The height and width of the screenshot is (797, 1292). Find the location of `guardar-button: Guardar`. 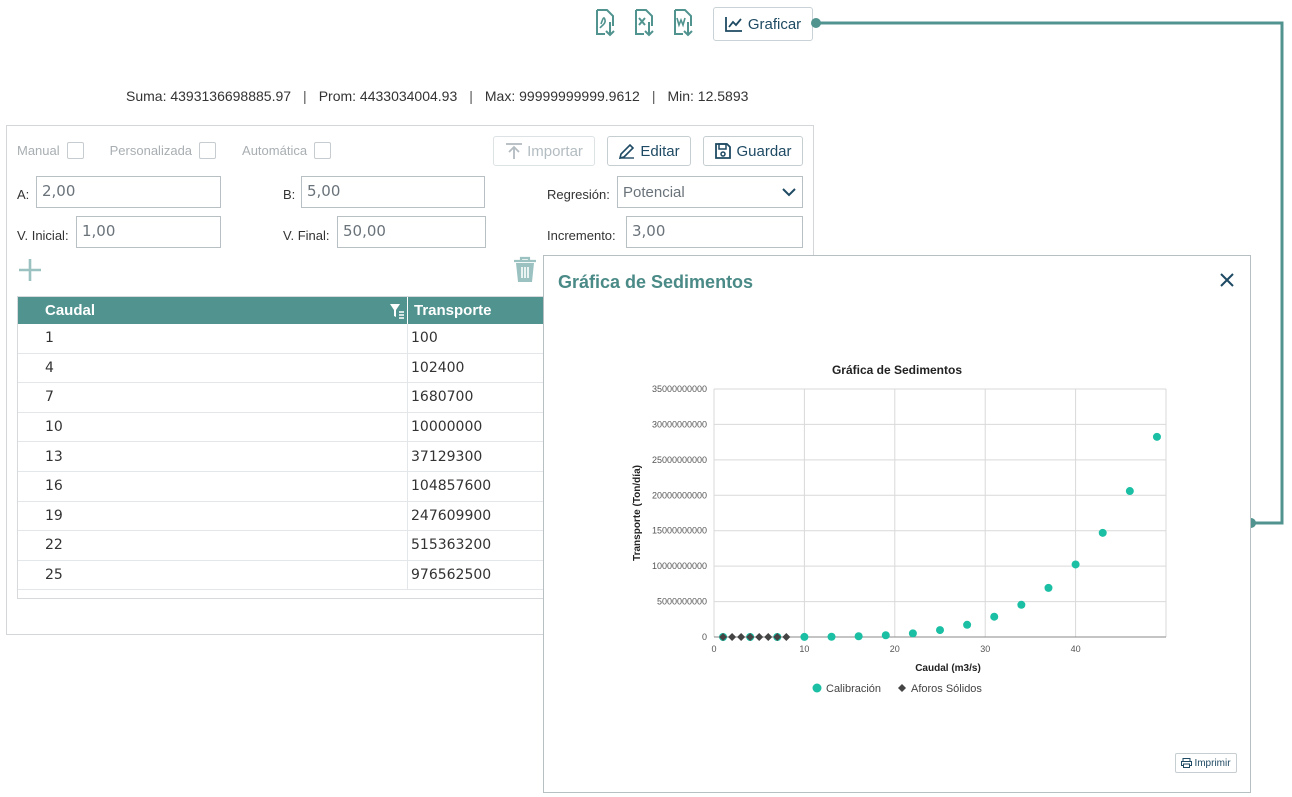

guardar-button: Guardar is located at coordinates (753, 151).